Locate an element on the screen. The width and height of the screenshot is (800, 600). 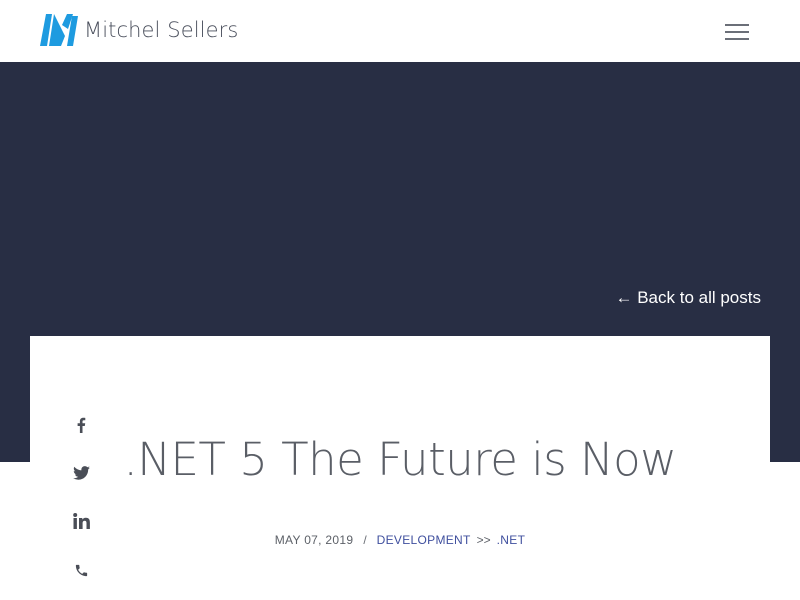
hamburger-menu-icon is located at coordinates (737, 32).